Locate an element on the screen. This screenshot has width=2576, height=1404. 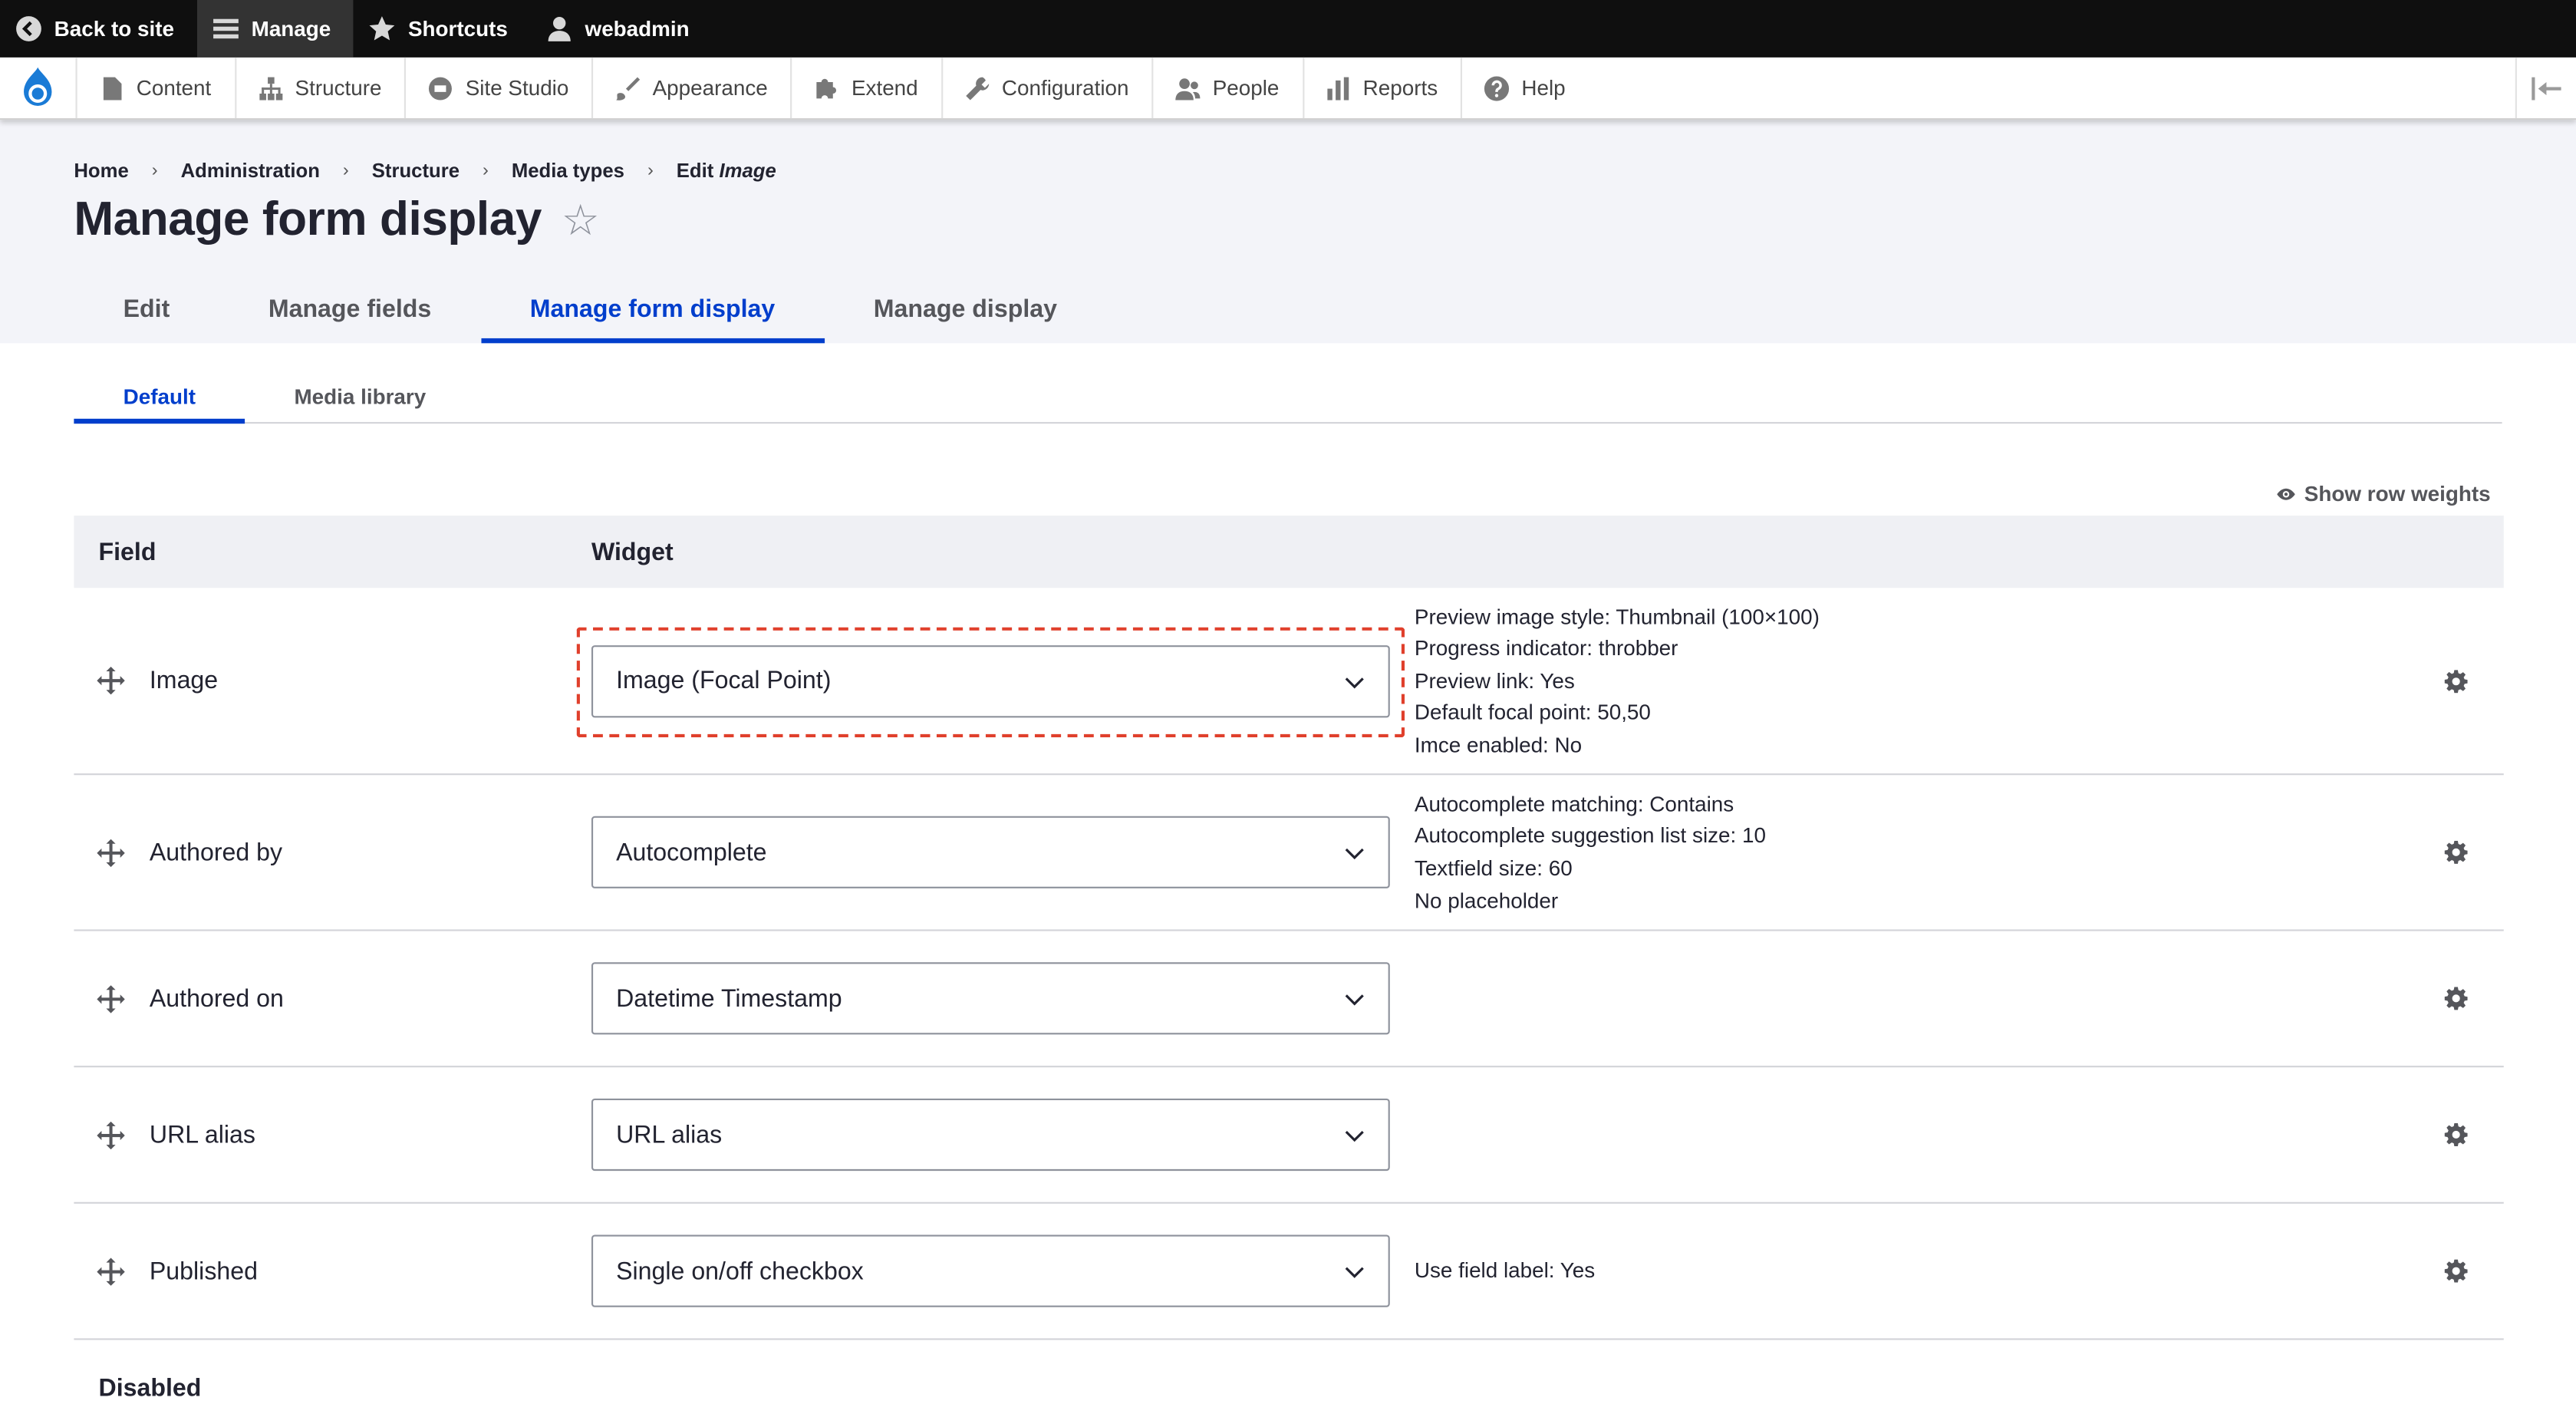
sitemap-icon is located at coordinates (270, 88).